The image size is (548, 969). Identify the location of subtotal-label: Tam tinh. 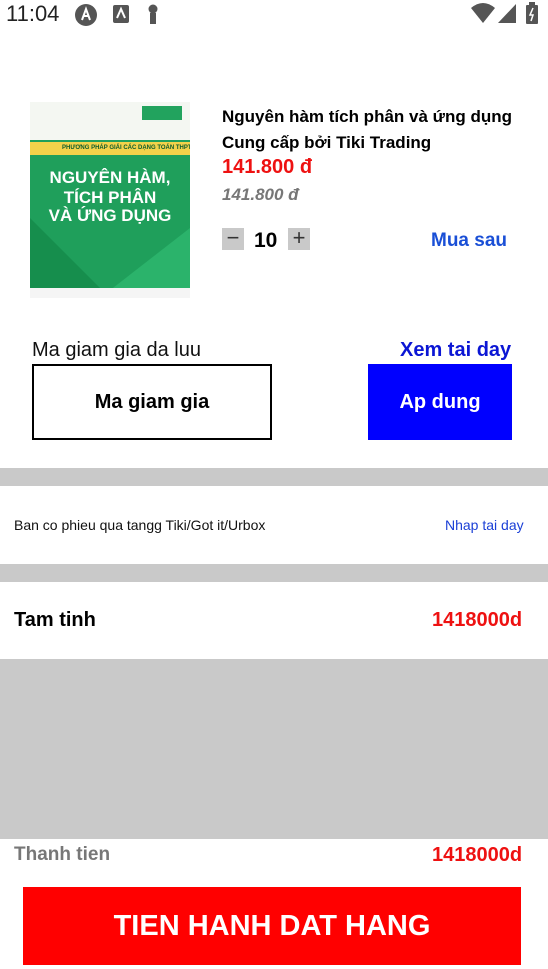
(55, 620).